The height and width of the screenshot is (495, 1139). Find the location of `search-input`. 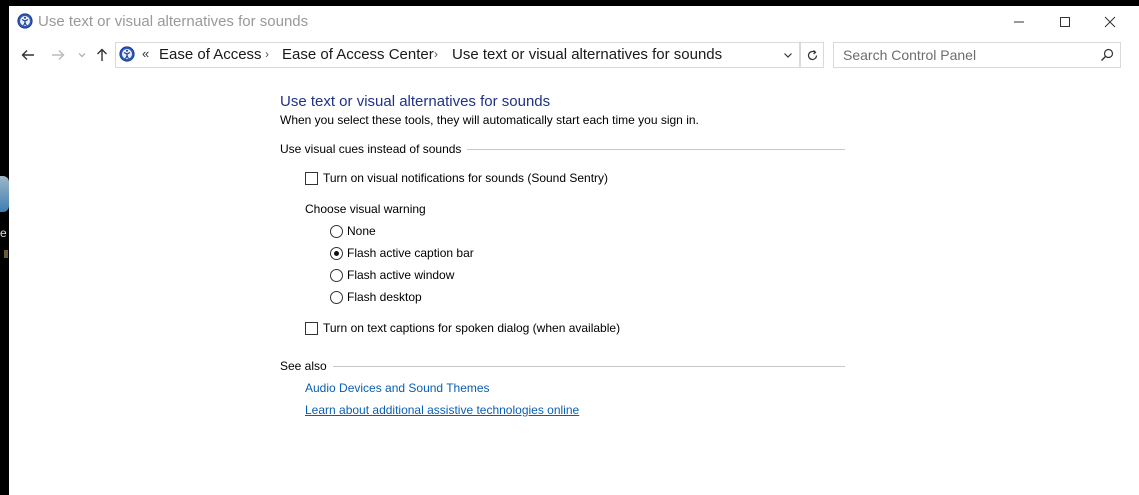

search-input is located at coordinates (968, 55).